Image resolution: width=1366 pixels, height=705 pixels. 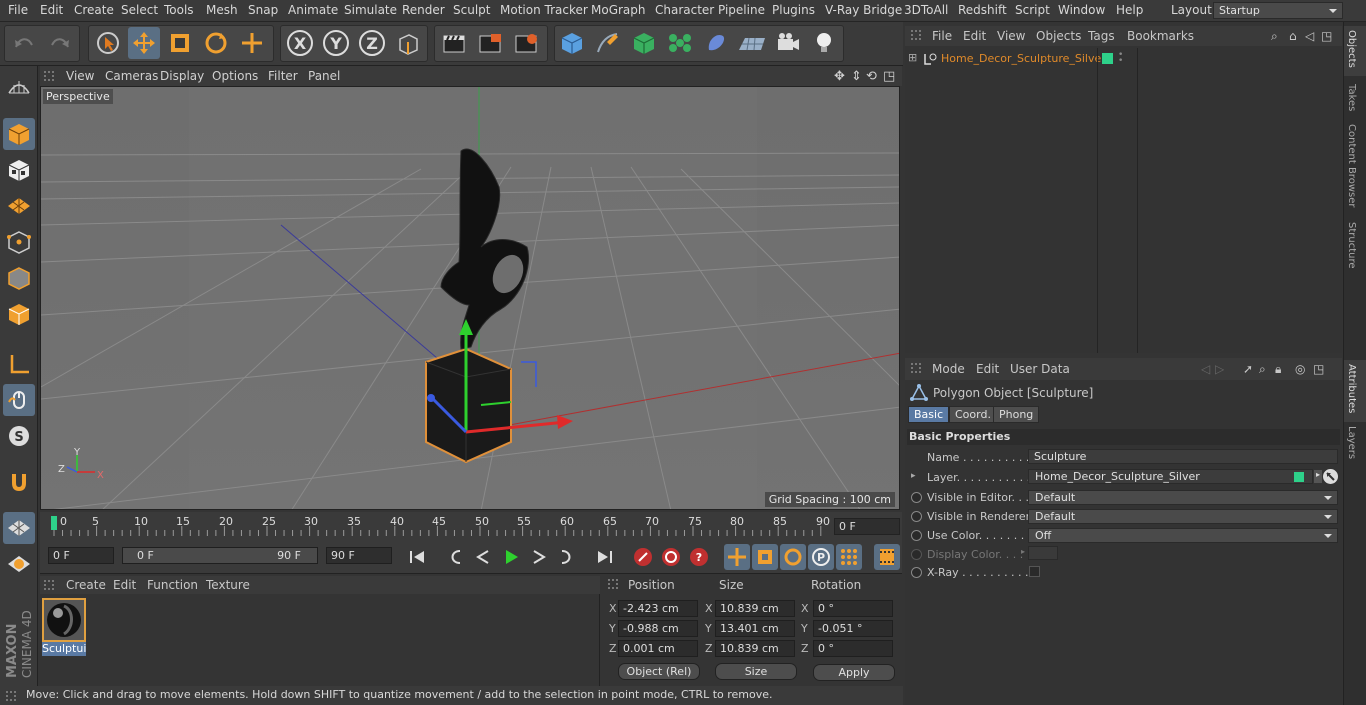 What do you see at coordinates (471, 10) in the screenshot?
I see `menu-sculpt: Sculpt` at bounding box center [471, 10].